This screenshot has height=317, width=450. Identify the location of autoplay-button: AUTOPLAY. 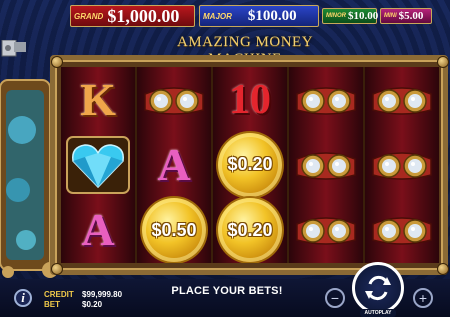
(378, 313).